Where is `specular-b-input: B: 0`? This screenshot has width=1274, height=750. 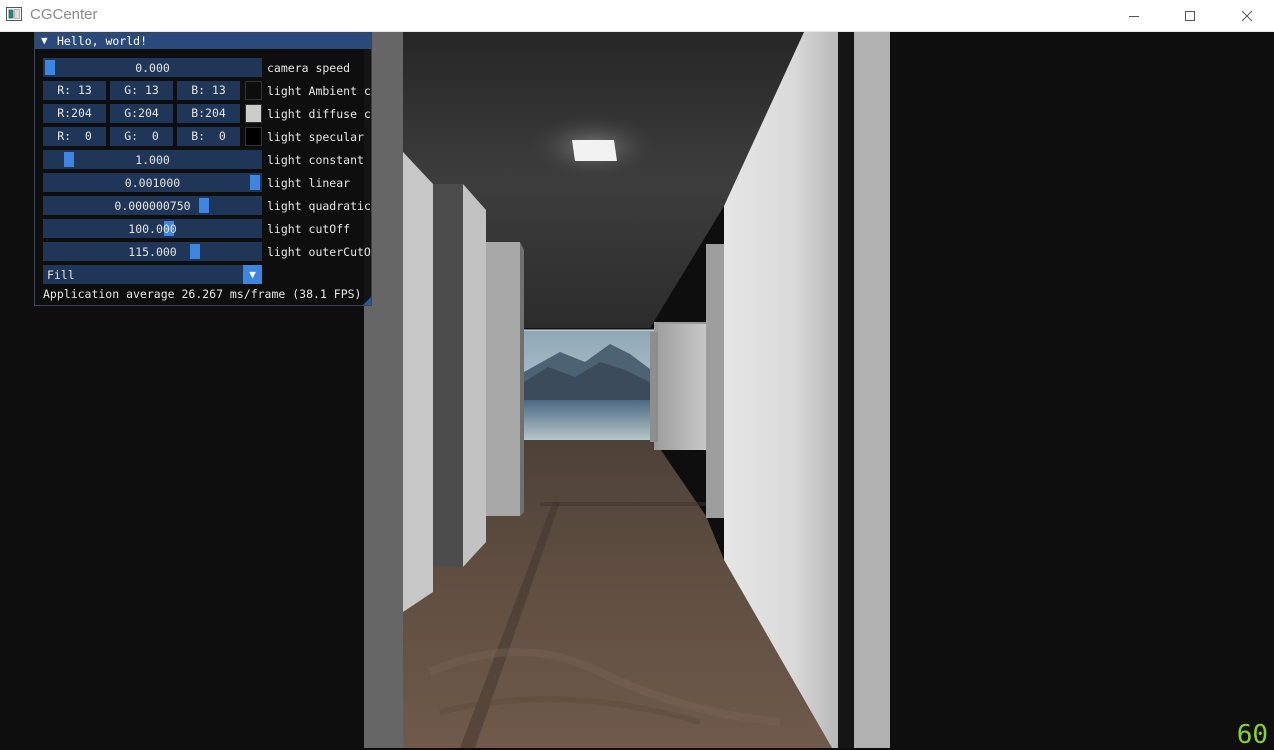 specular-b-input: B: 0 is located at coordinates (208, 136).